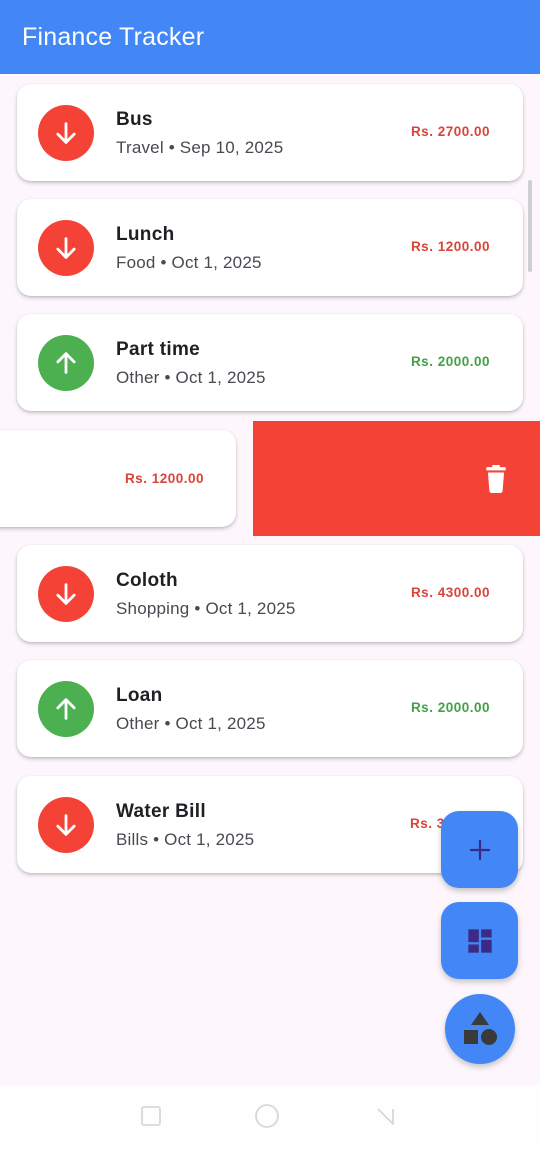  I want to click on home-icon, so click(267, 1116).